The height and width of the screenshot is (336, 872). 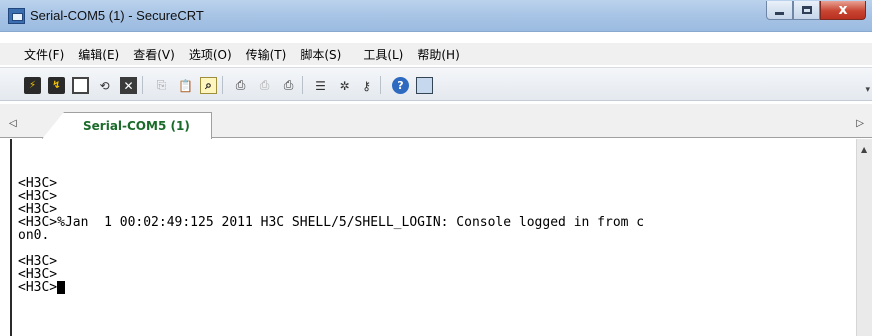 I want to click on minimize-icon, so click(x=779, y=13).